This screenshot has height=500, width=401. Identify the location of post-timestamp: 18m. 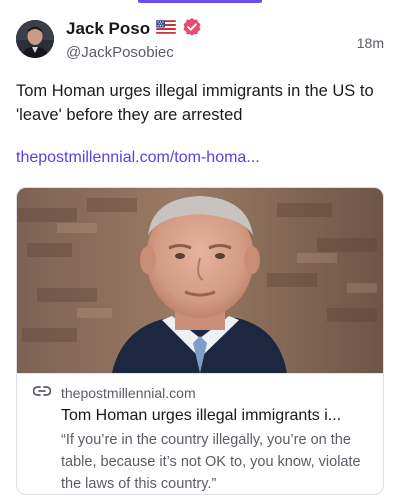
(370, 43).